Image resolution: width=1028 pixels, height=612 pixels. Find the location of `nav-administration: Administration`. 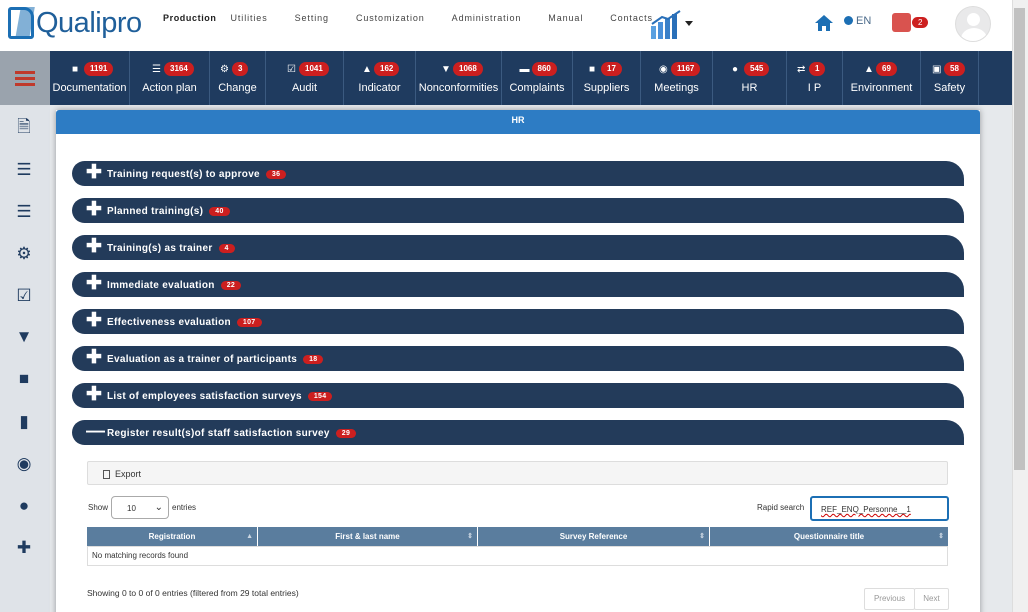

nav-administration: Administration is located at coordinates (487, 18).